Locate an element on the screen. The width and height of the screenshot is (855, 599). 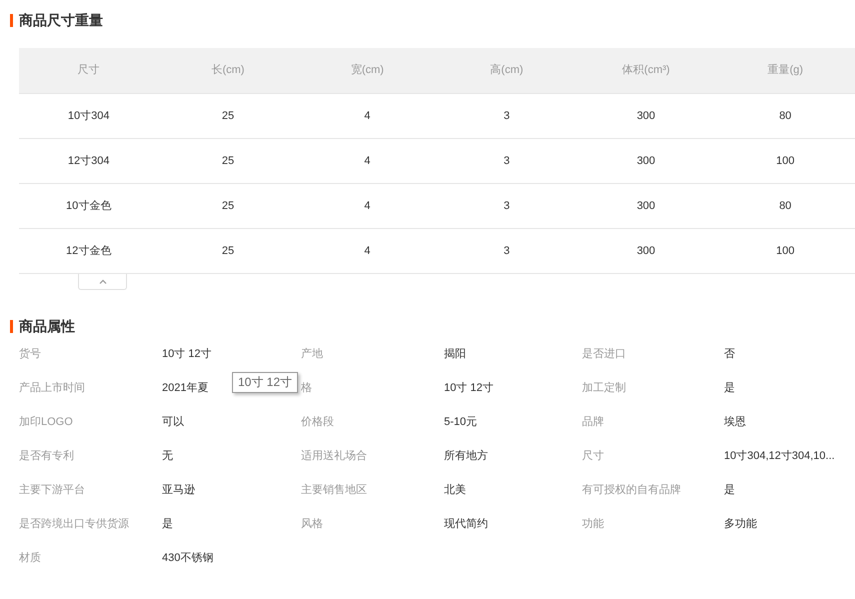
attribute-value: 2021年夏 is located at coordinates (185, 388).